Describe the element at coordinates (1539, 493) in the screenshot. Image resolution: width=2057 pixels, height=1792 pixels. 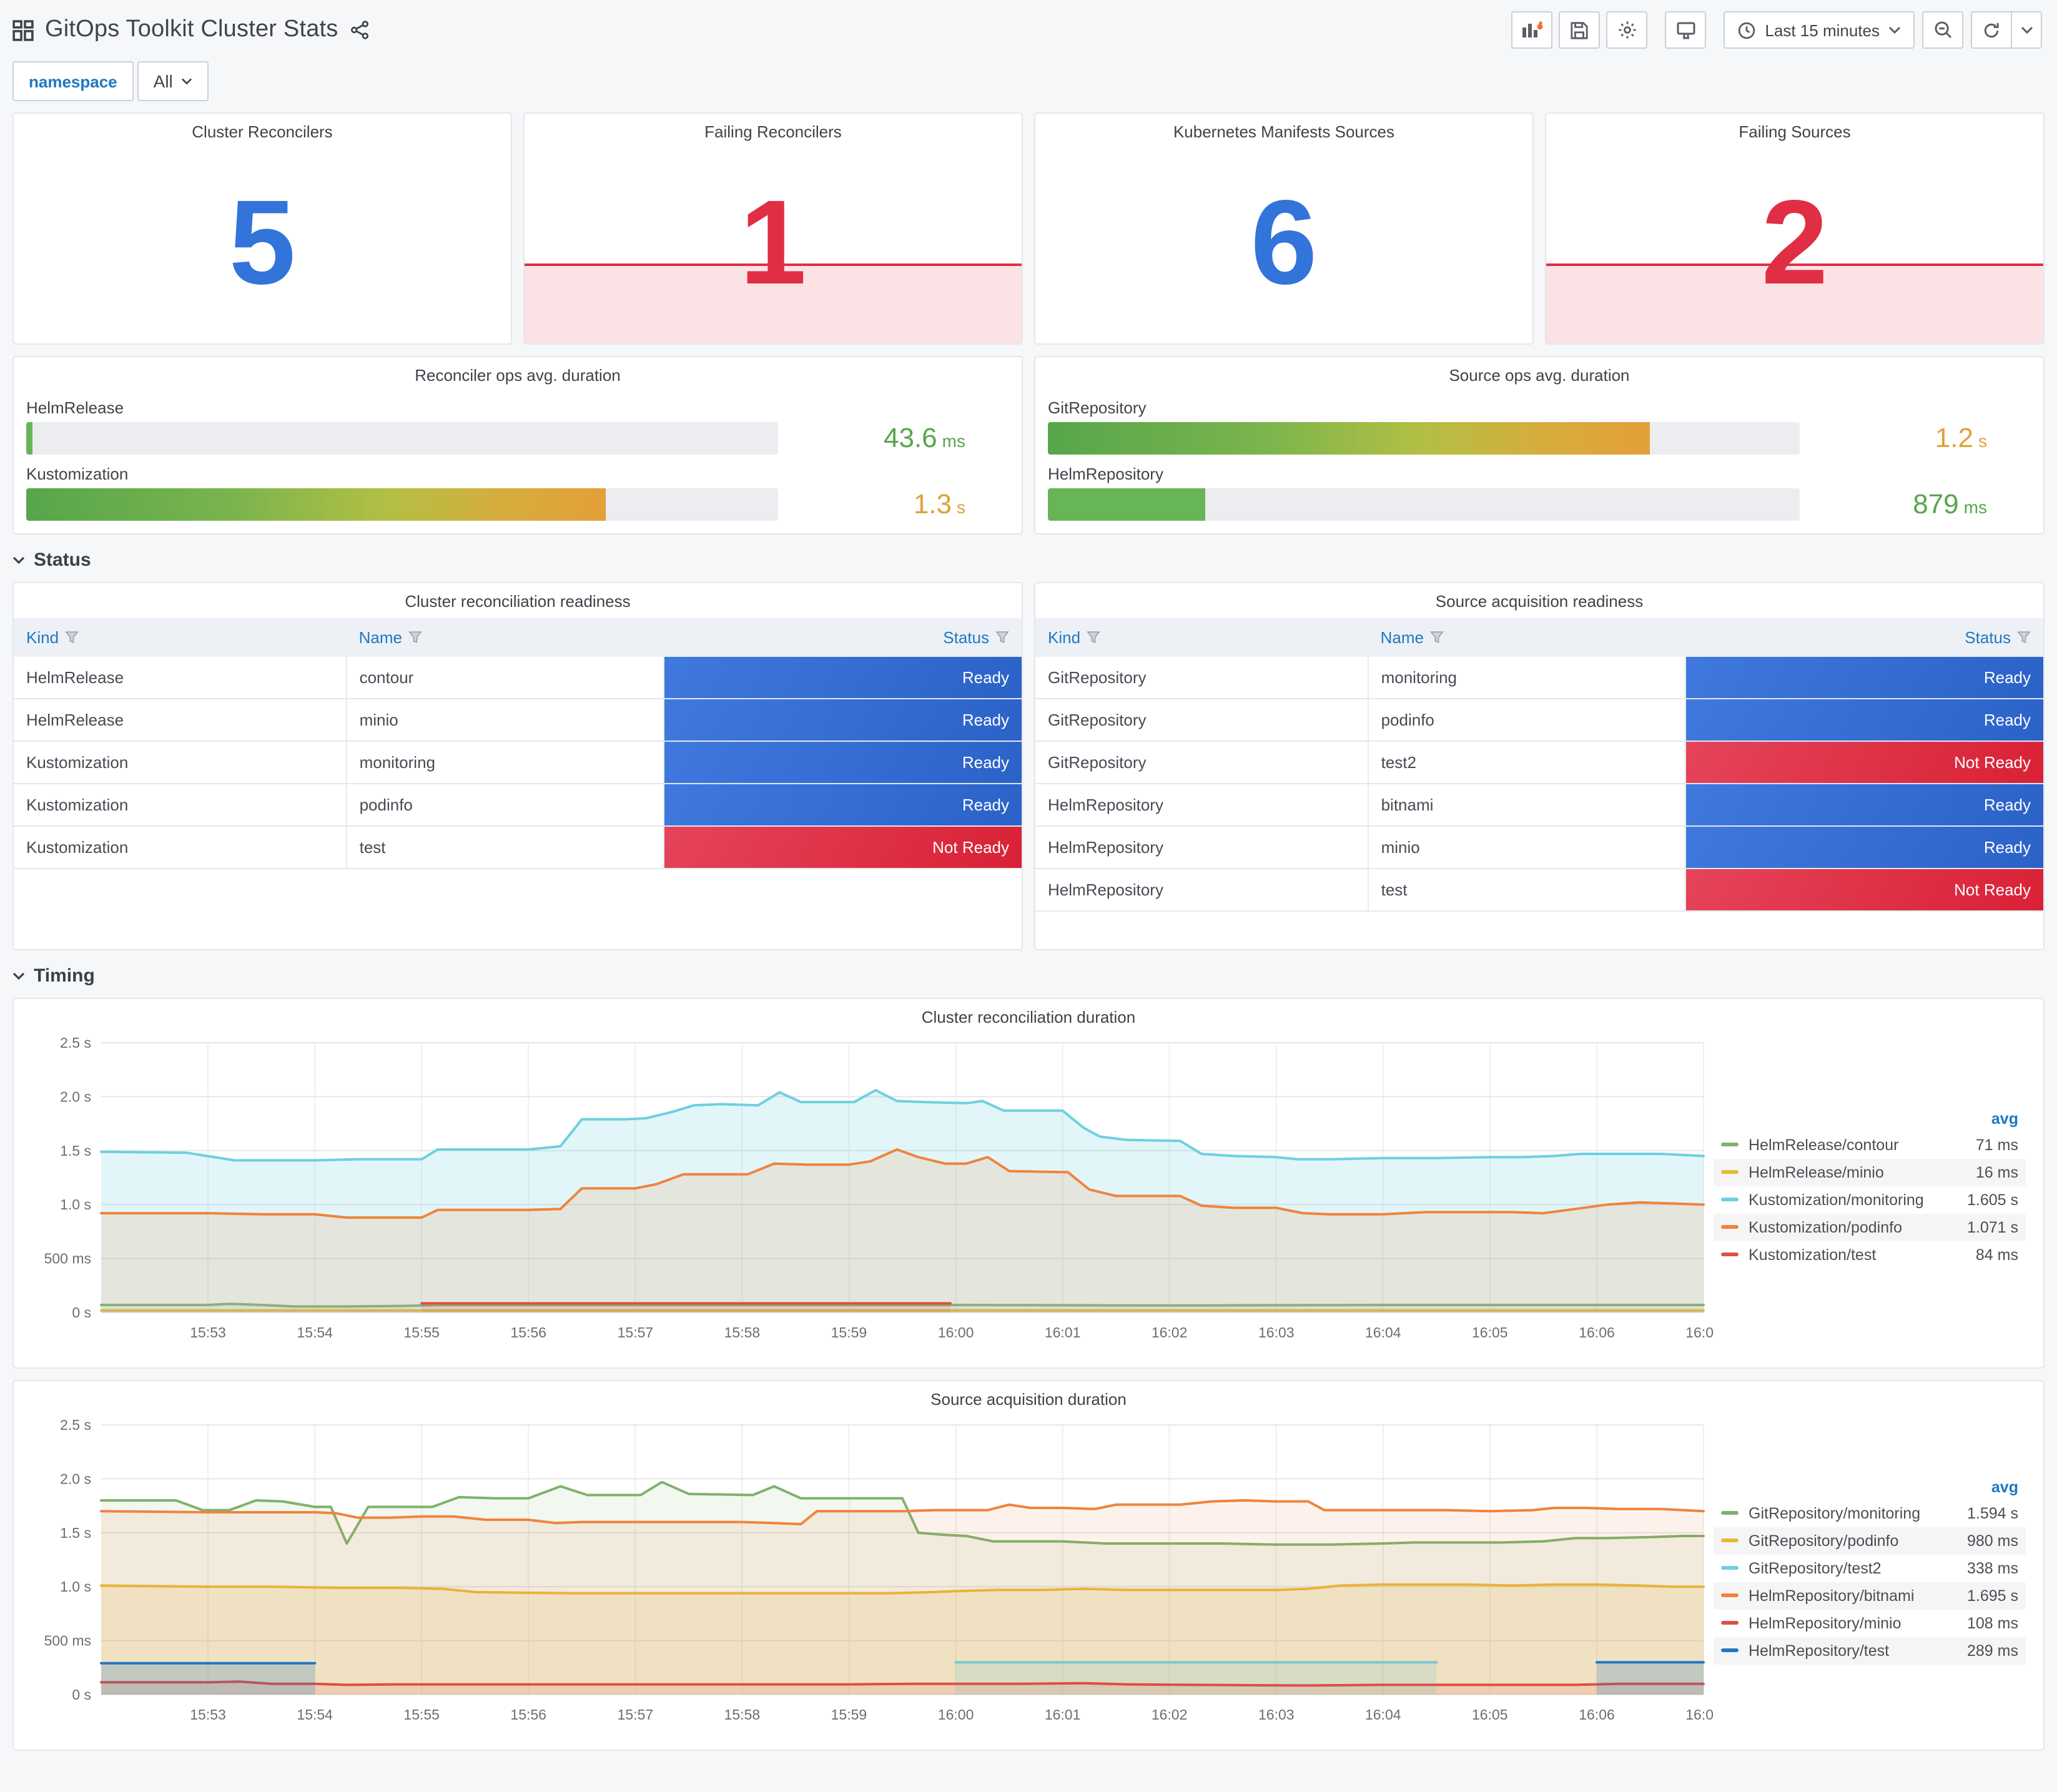
I see `gauge-row-helmrepository: HelmRepository 879 ms` at that location.